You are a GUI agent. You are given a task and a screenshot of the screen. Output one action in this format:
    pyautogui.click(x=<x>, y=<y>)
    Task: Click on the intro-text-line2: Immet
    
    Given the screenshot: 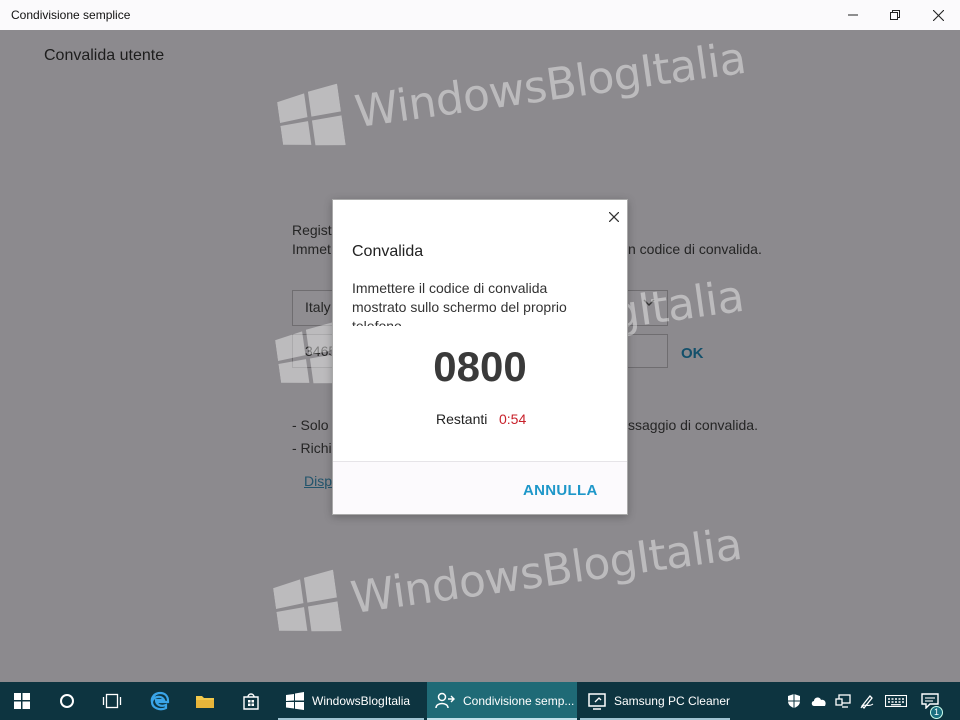 What is the action you would take?
    pyautogui.click(x=311, y=249)
    